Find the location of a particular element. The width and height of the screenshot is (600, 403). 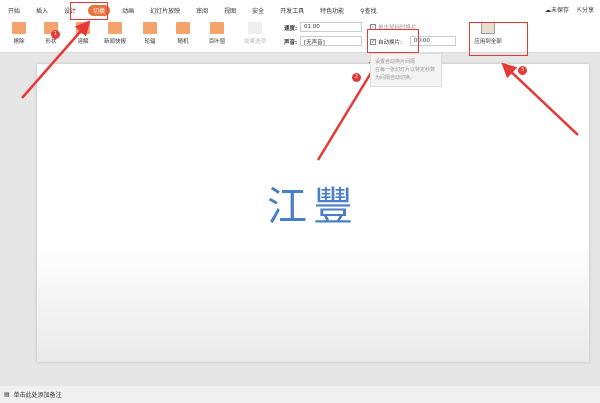

tooltip-body: 在每一张幻灯片以特定秒数为间隔自动切换。 is located at coordinates (405, 74).